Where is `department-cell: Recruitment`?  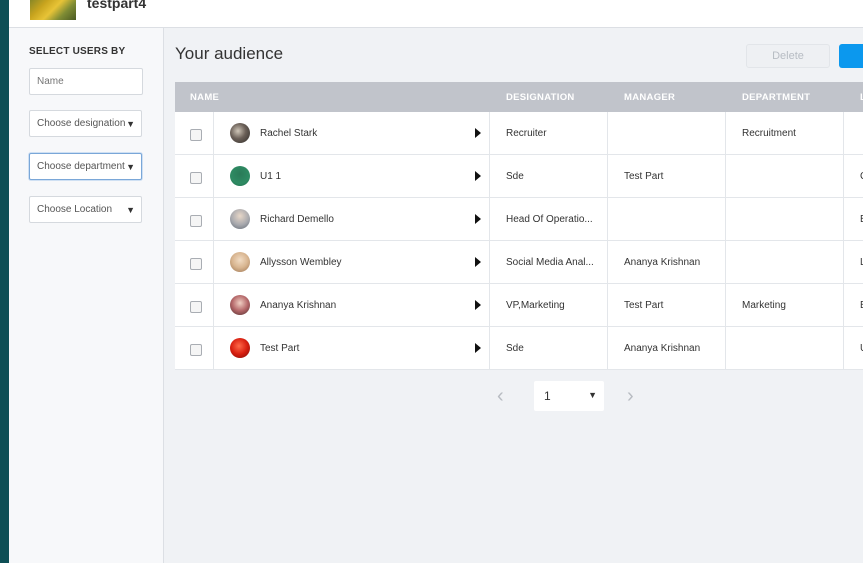 department-cell: Recruitment is located at coordinates (769, 133).